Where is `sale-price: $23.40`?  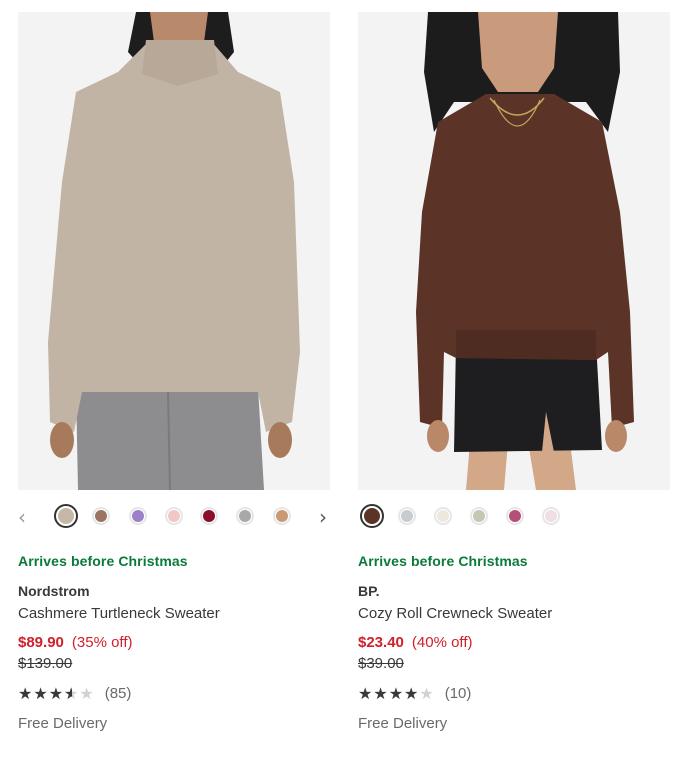
sale-price: $23.40 is located at coordinates (381, 642).